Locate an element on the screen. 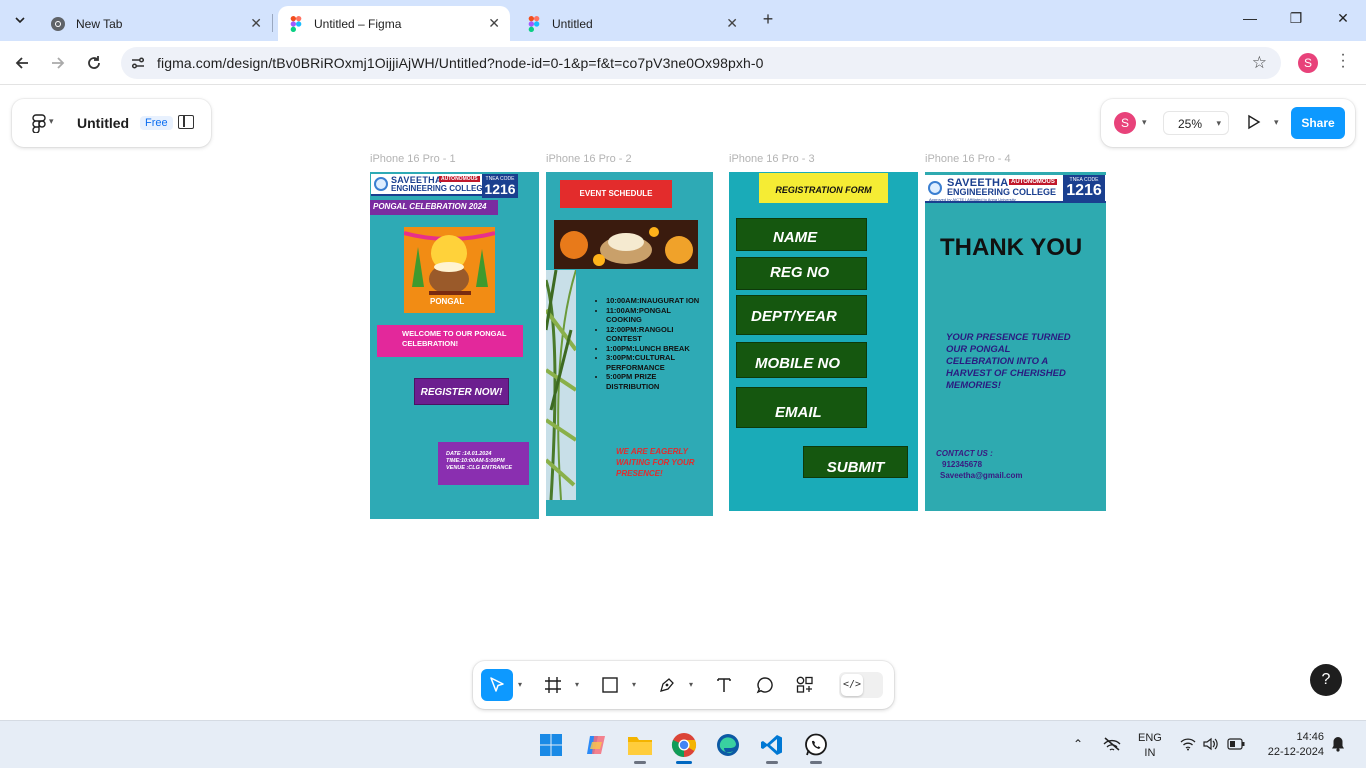 This screenshot has height=768, width=1366. forward-button is located at coordinates (58, 63).